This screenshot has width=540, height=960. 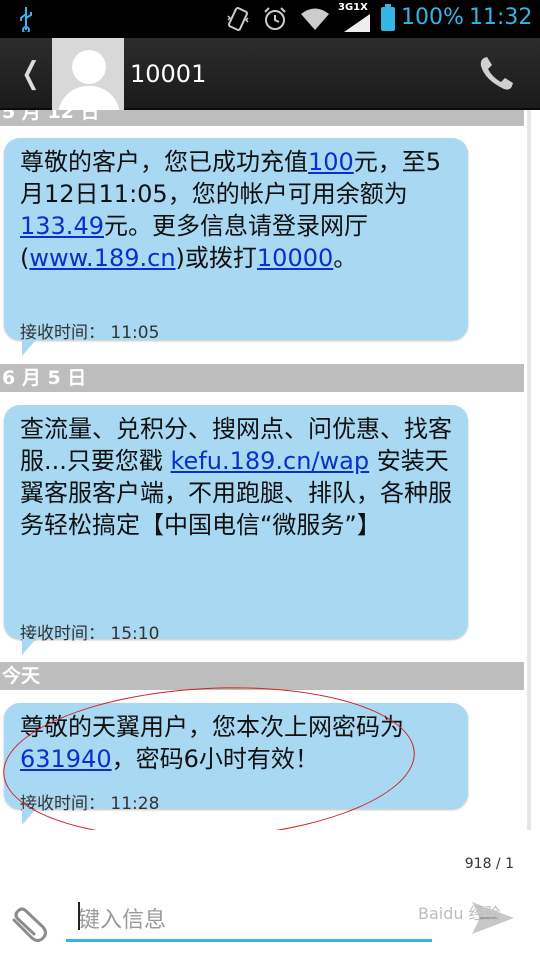 I want to click on action-bar: ❬ 10001, so click(x=270, y=74).